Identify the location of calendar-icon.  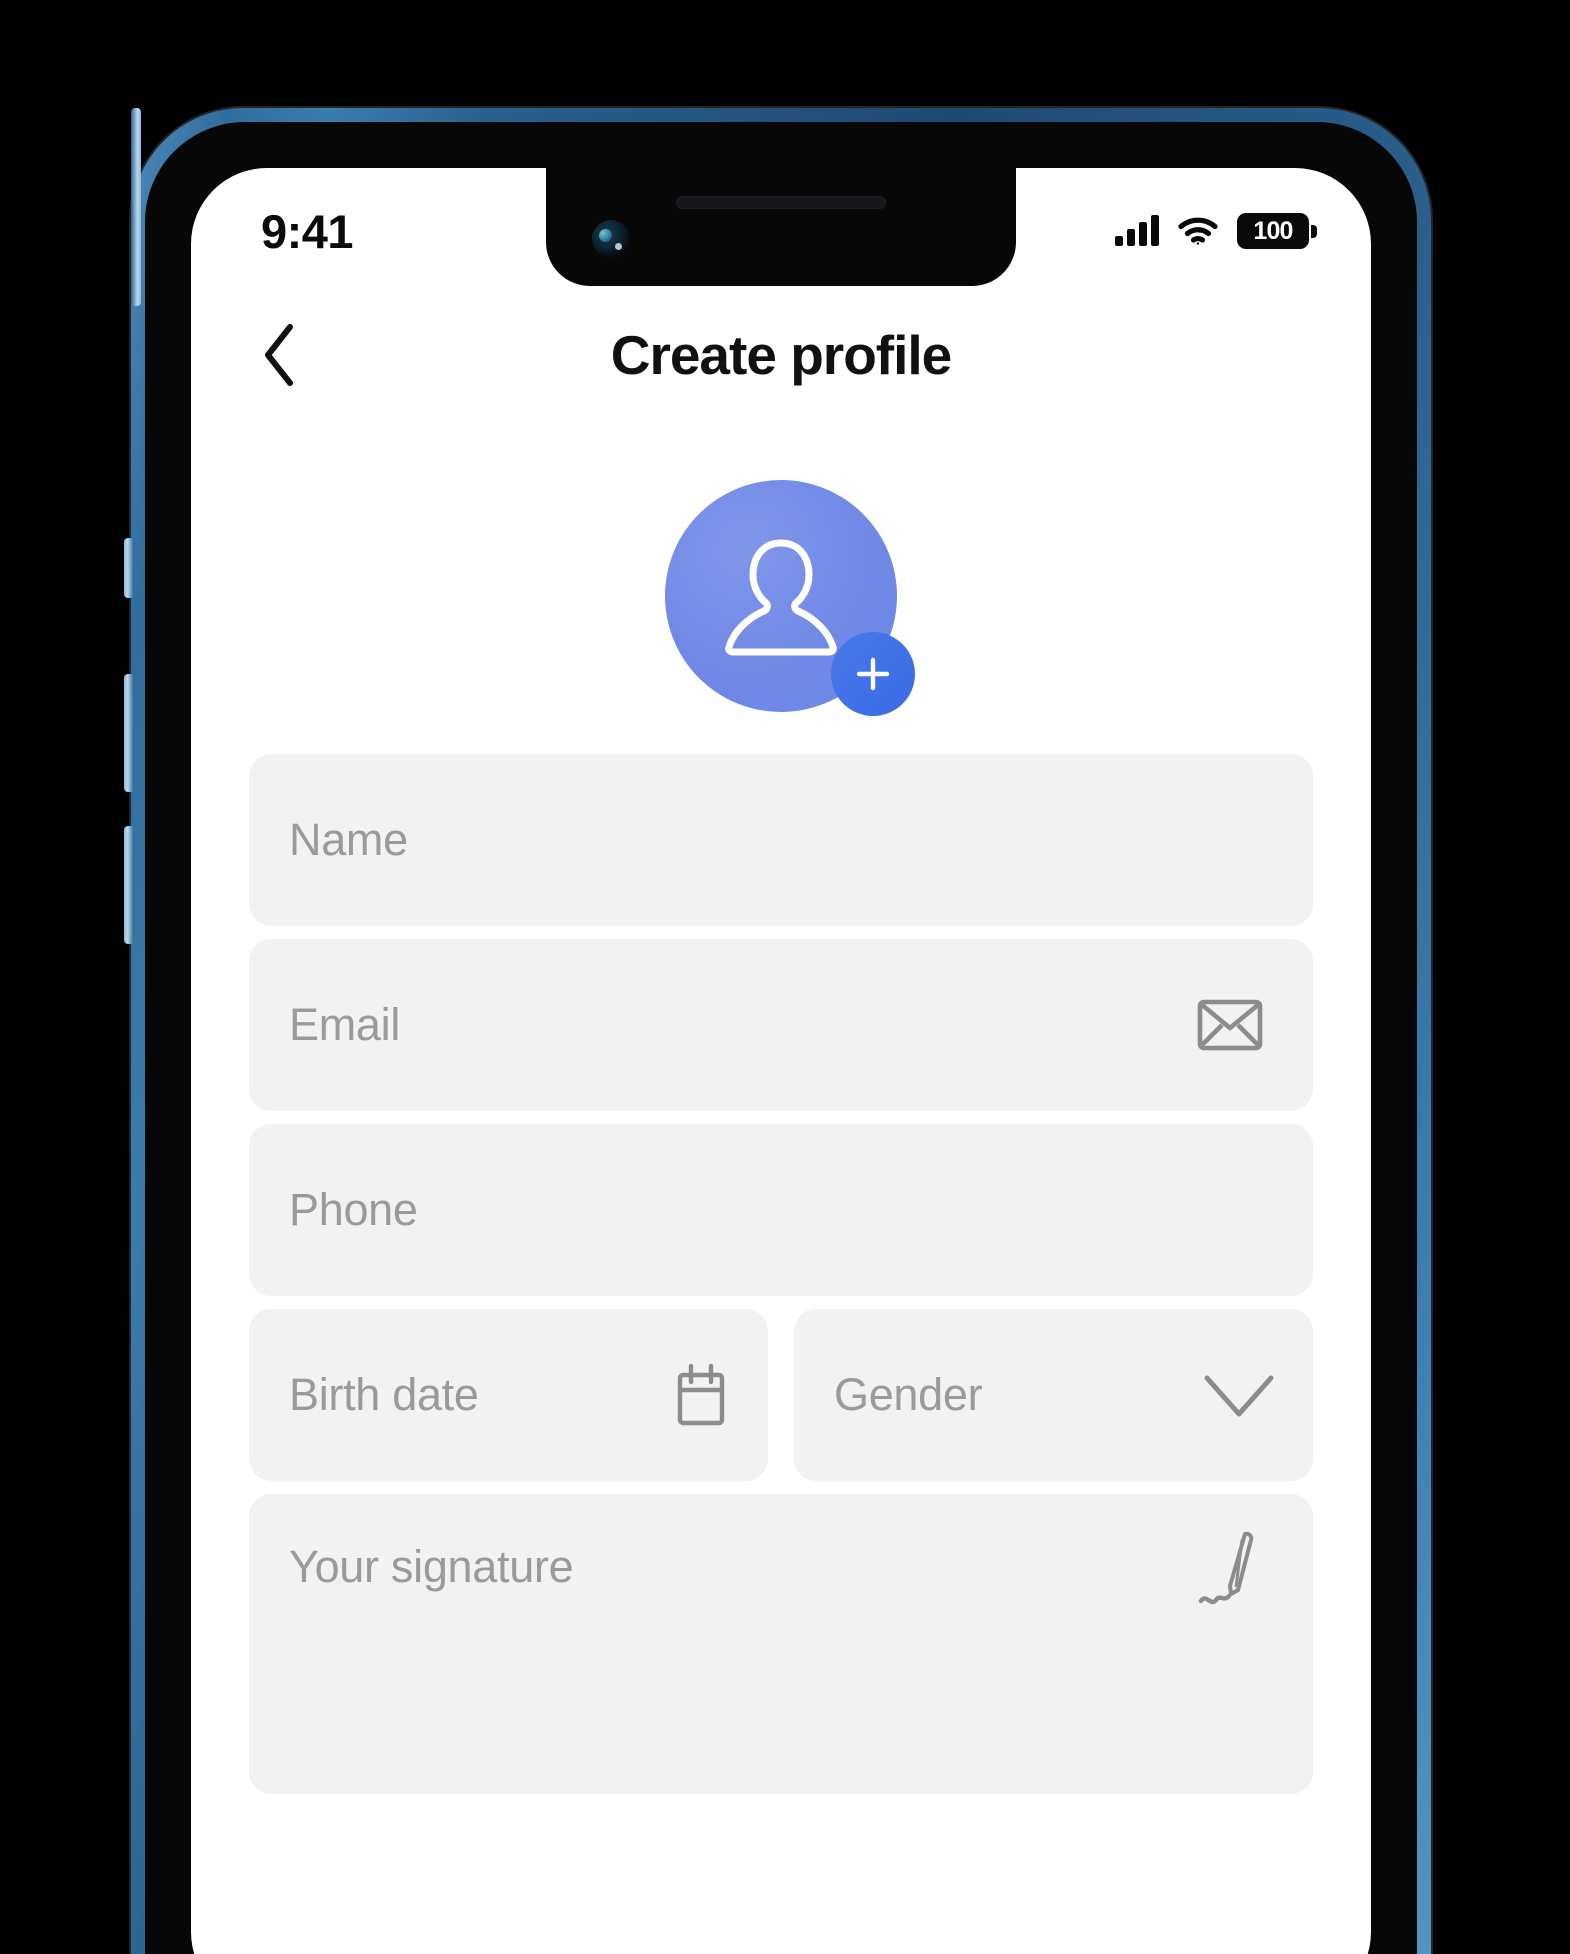
(701, 1395).